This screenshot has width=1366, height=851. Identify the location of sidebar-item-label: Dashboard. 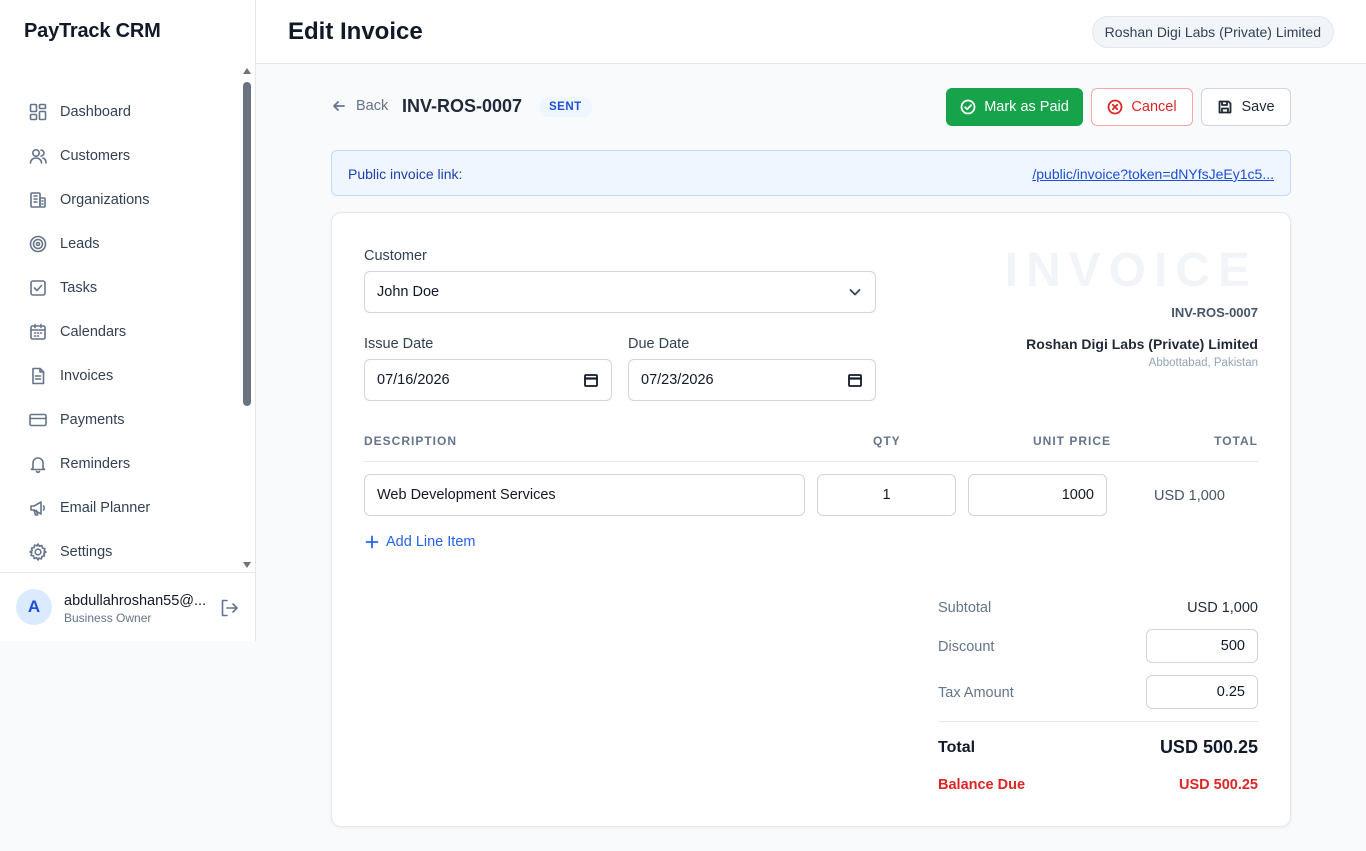
(95, 112).